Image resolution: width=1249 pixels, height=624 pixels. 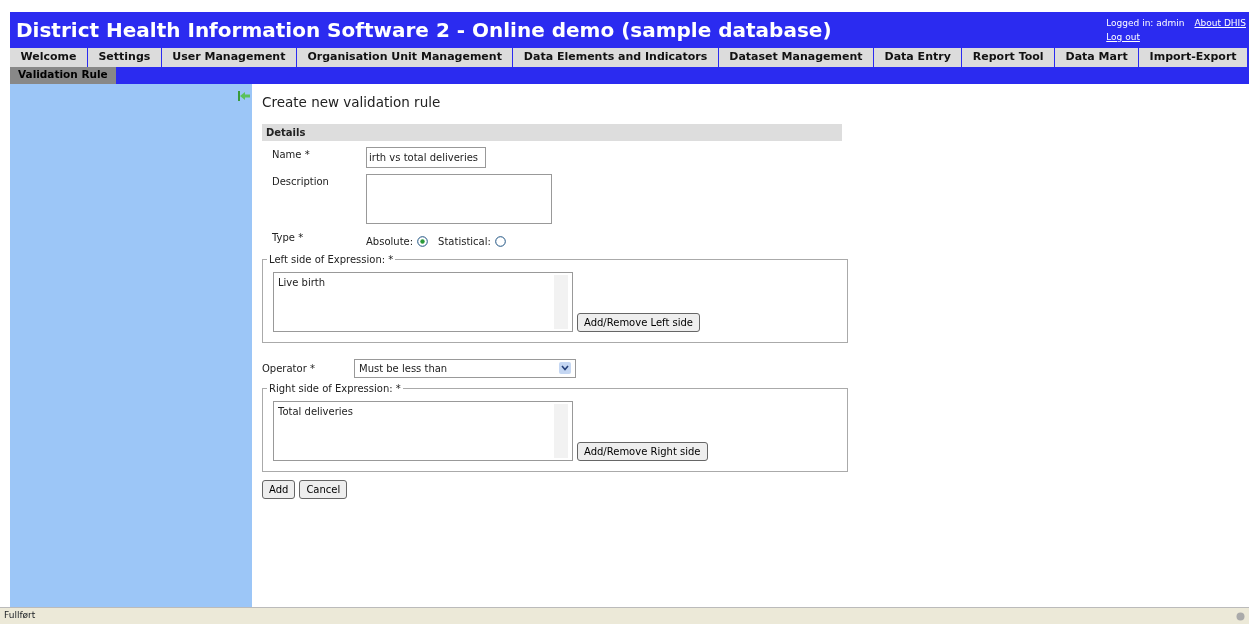 What do you see at coordinates (426, 157) in the screenshot?
I see `name-field: irth vs total deliveries` at bounding box center [426, 157].